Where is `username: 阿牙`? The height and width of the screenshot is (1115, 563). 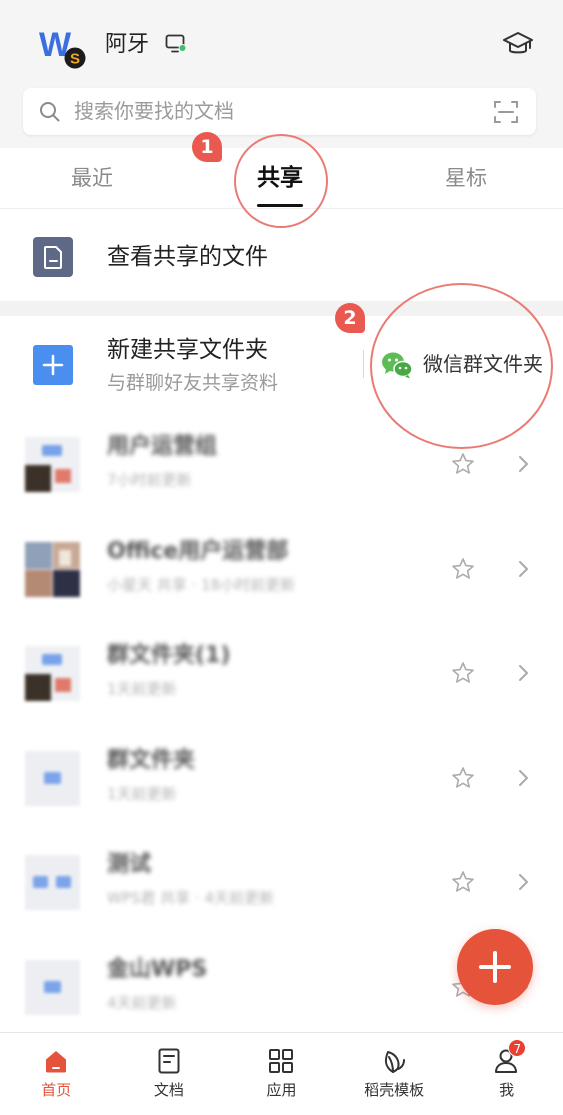
username: 阿牙 is located at coordinates (127, 45).